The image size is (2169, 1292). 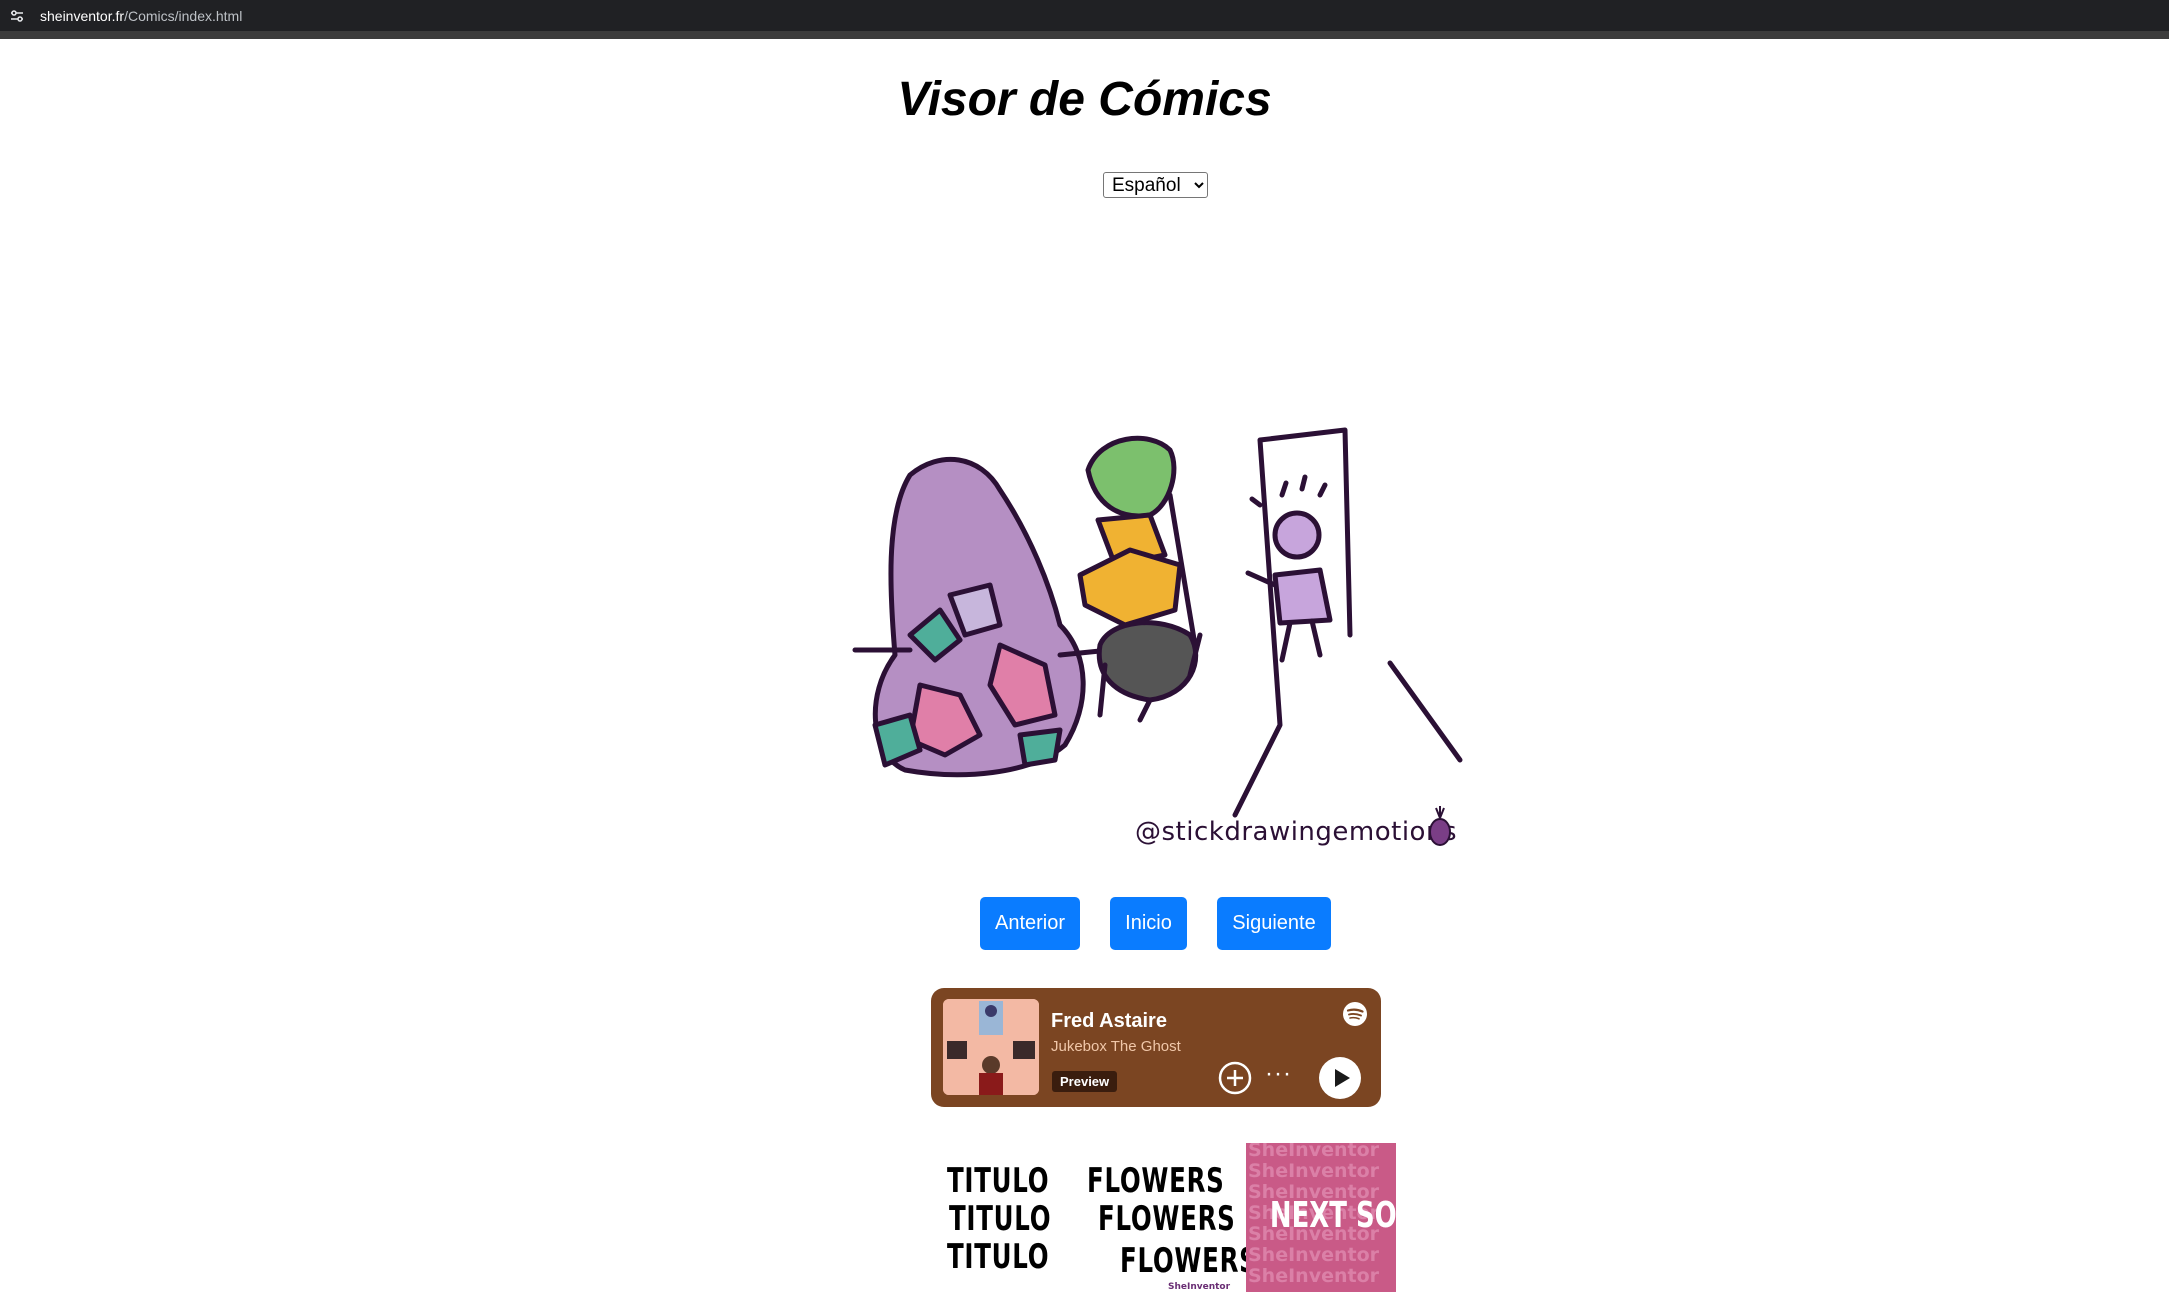 I want to click on add-circle-icon, so click(x=1235, y=1078).